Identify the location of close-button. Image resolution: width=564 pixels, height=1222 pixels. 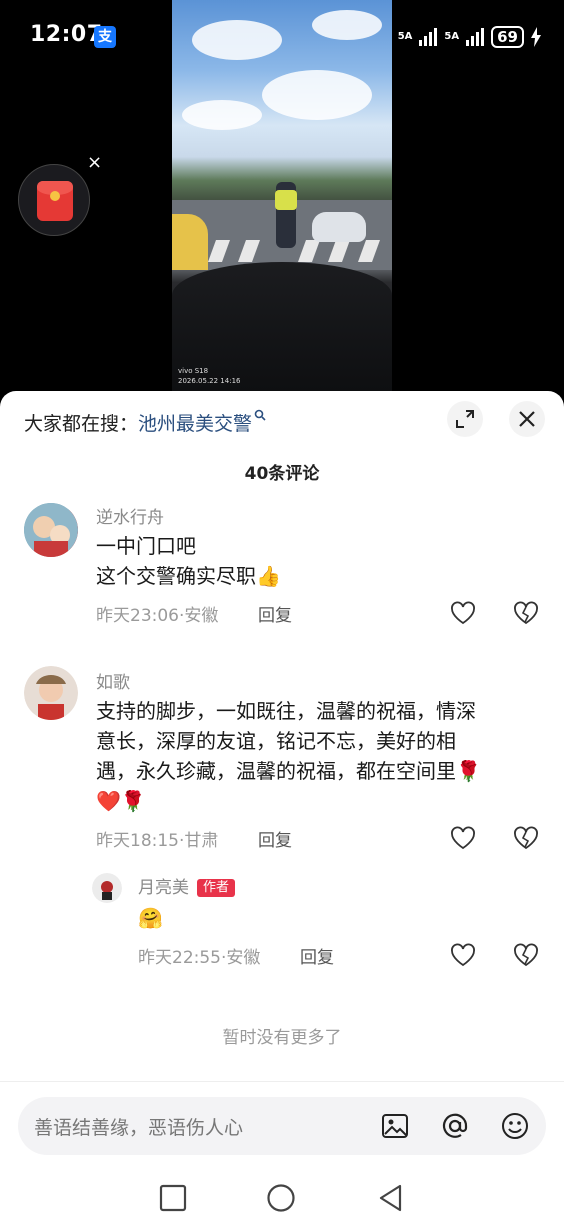
(527, 419).